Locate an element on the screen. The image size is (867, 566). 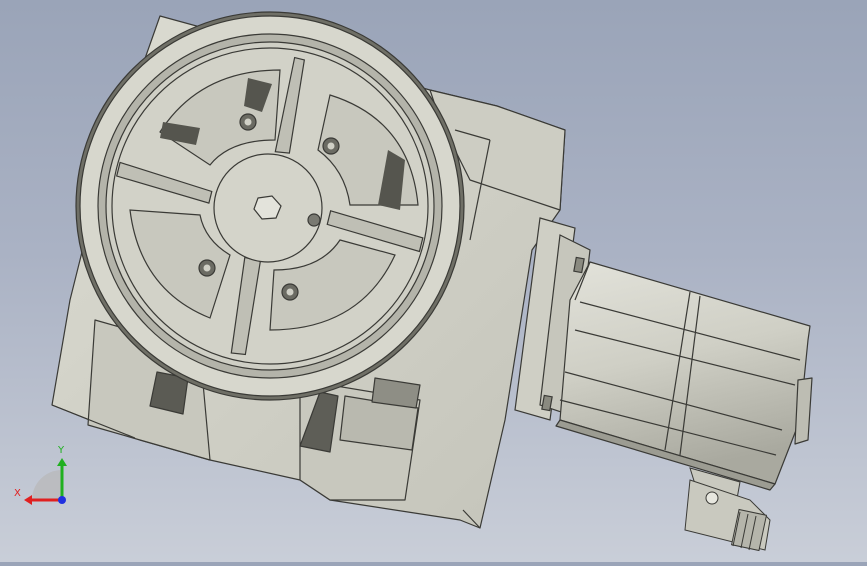
triad-plane is located at coordinates (47, 485).